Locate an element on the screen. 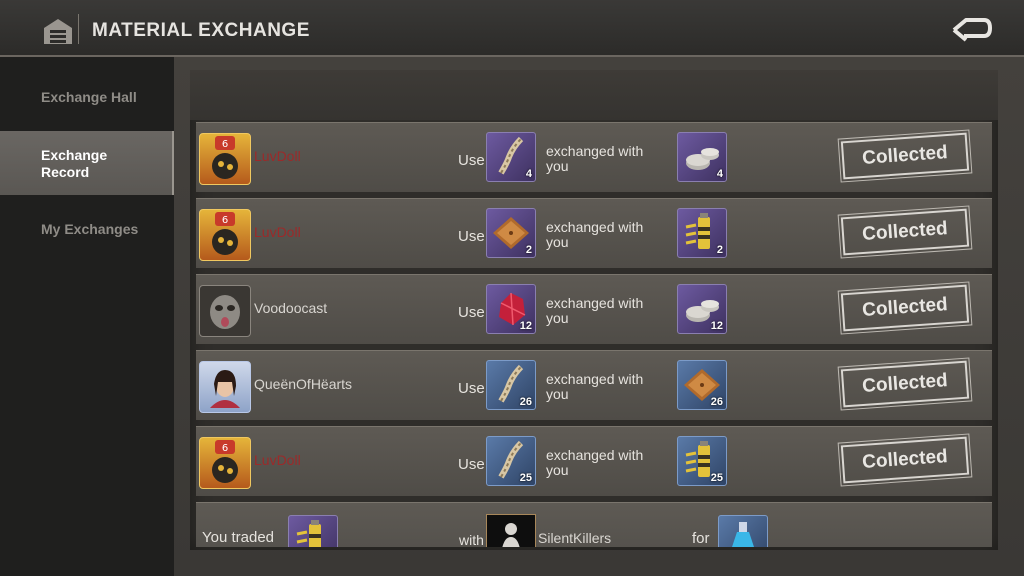 This screenshot has height=576, width=1024. battery-item: 25 is located at coordinates (702, 461).